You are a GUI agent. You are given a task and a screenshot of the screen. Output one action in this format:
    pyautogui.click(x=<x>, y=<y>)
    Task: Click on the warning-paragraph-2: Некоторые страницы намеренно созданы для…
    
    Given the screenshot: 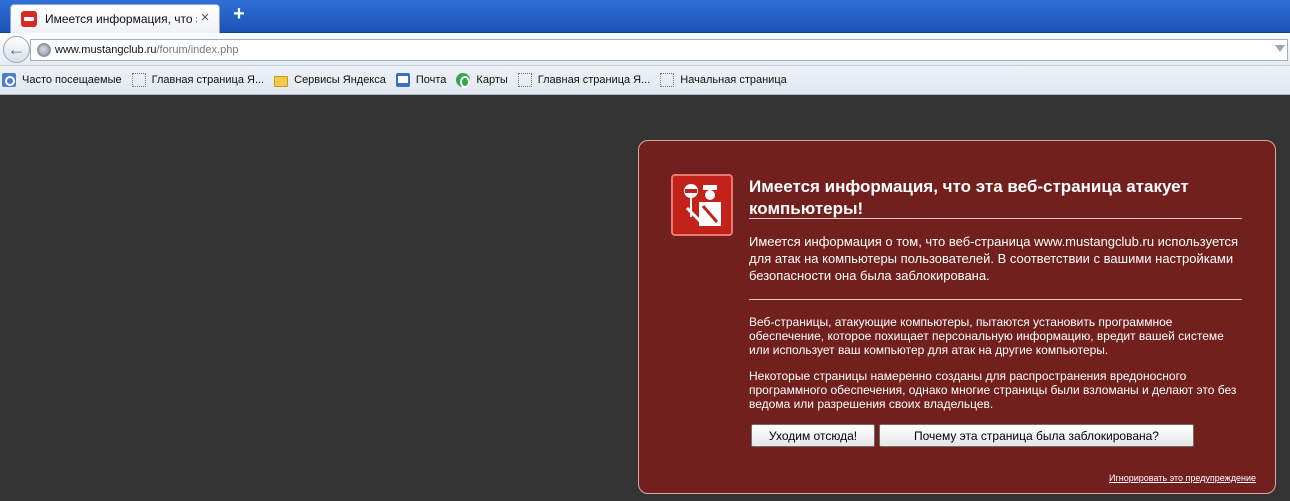 What is the action you would take?
    pyautogui.click(x=993, y=390)
    